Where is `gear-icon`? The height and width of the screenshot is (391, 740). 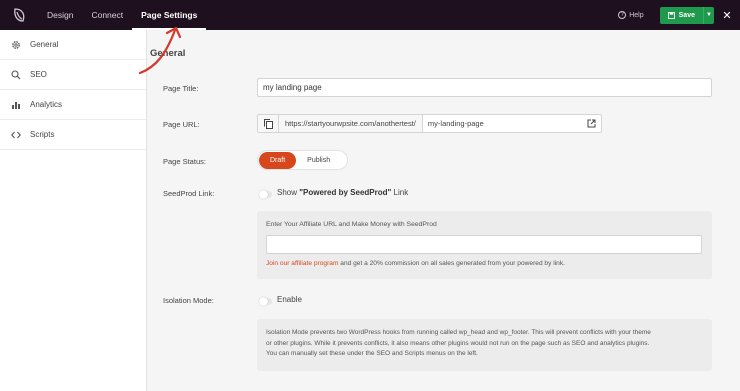 gear-icon is located at coordinates (16, 45).